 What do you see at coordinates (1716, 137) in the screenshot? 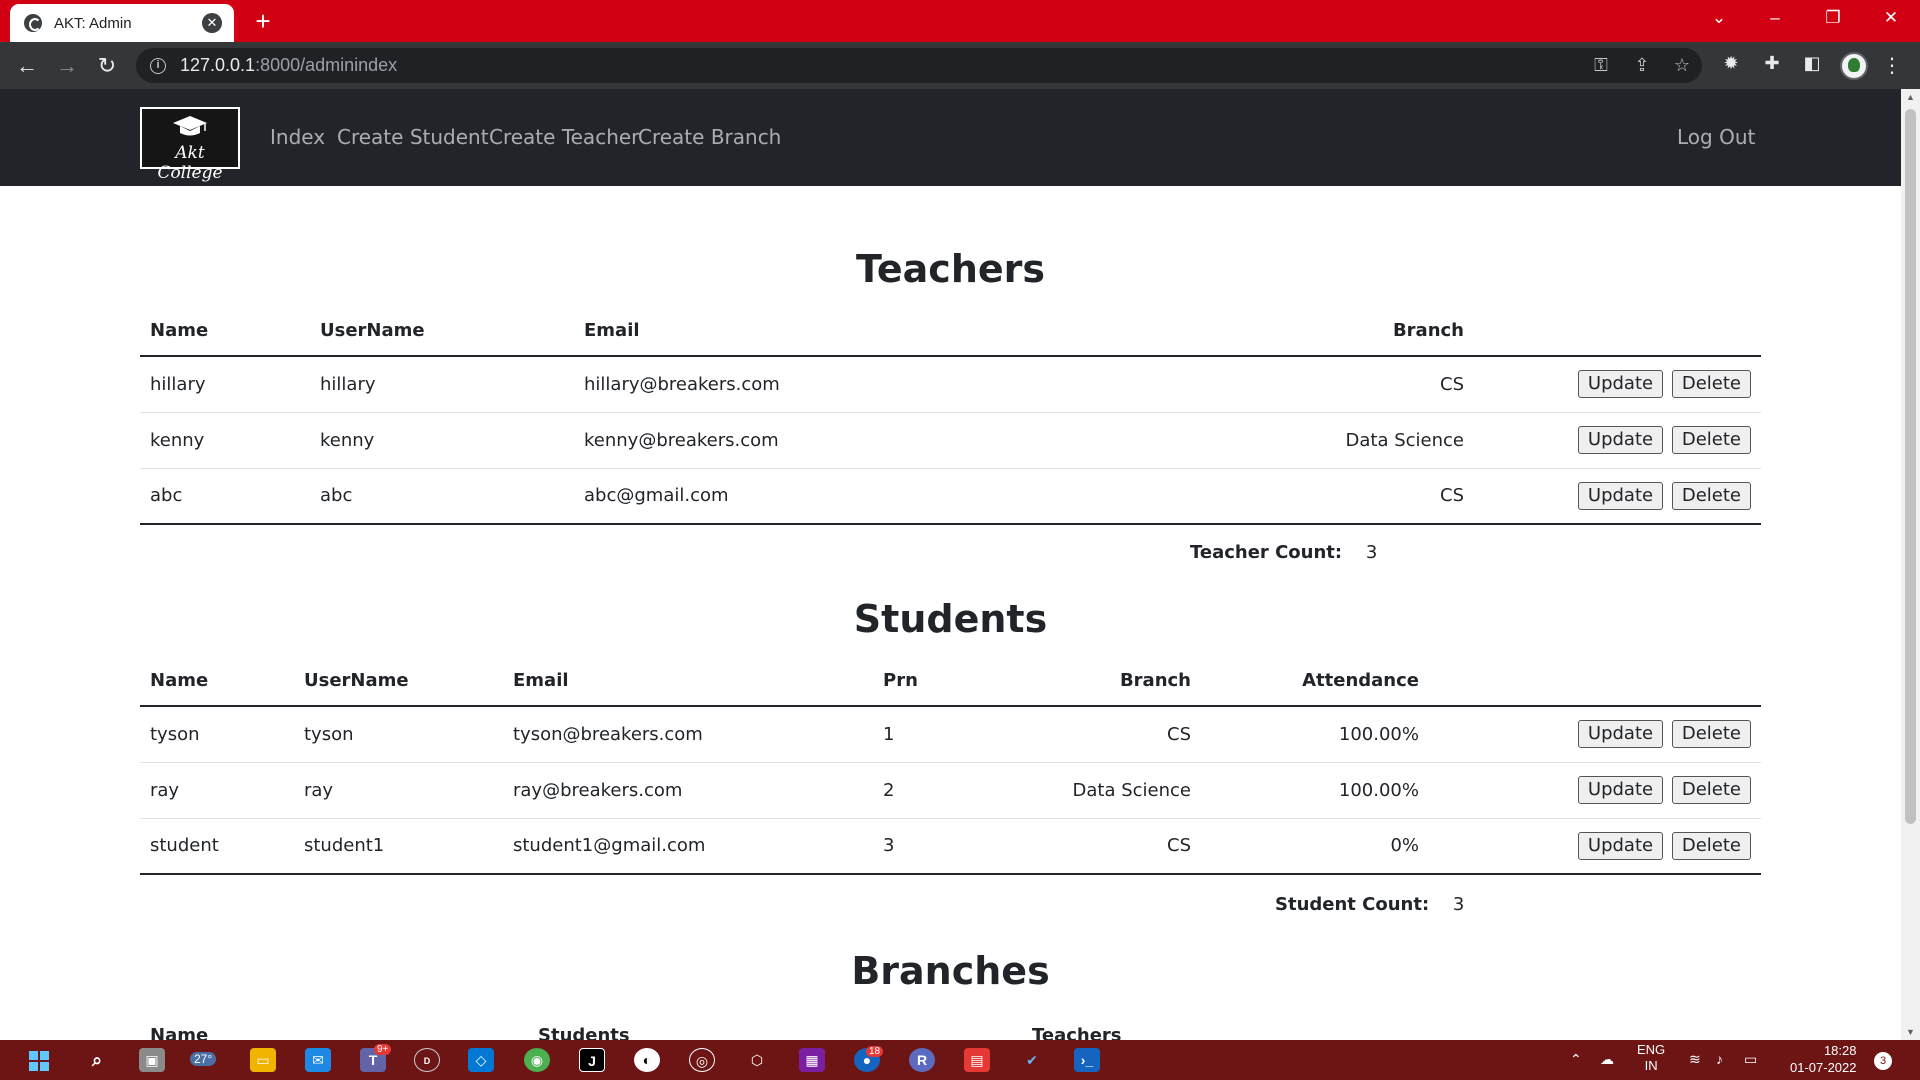
I see `nav-link-logout: Log Out` at bounding box center [1716, 137].